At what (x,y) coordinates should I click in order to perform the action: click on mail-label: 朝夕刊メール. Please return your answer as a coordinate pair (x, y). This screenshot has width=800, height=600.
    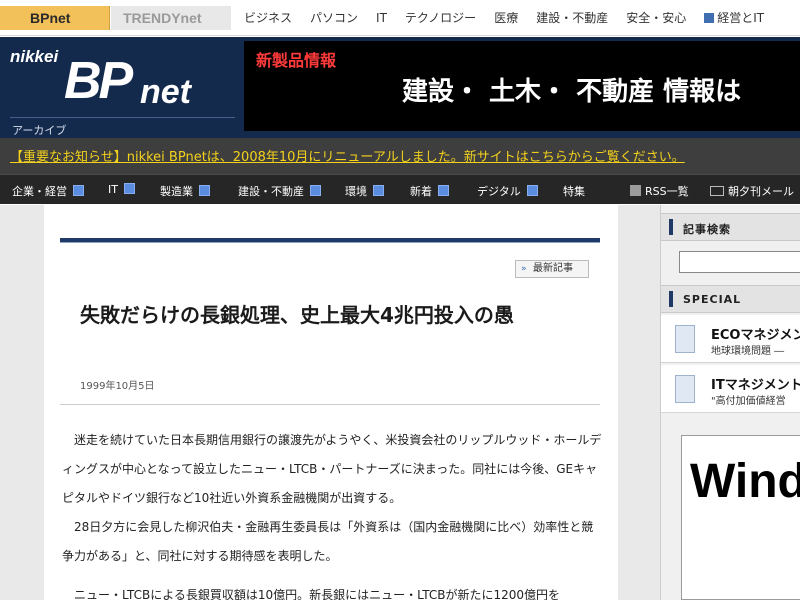
    Looking at the image, I should click on (761, 191).